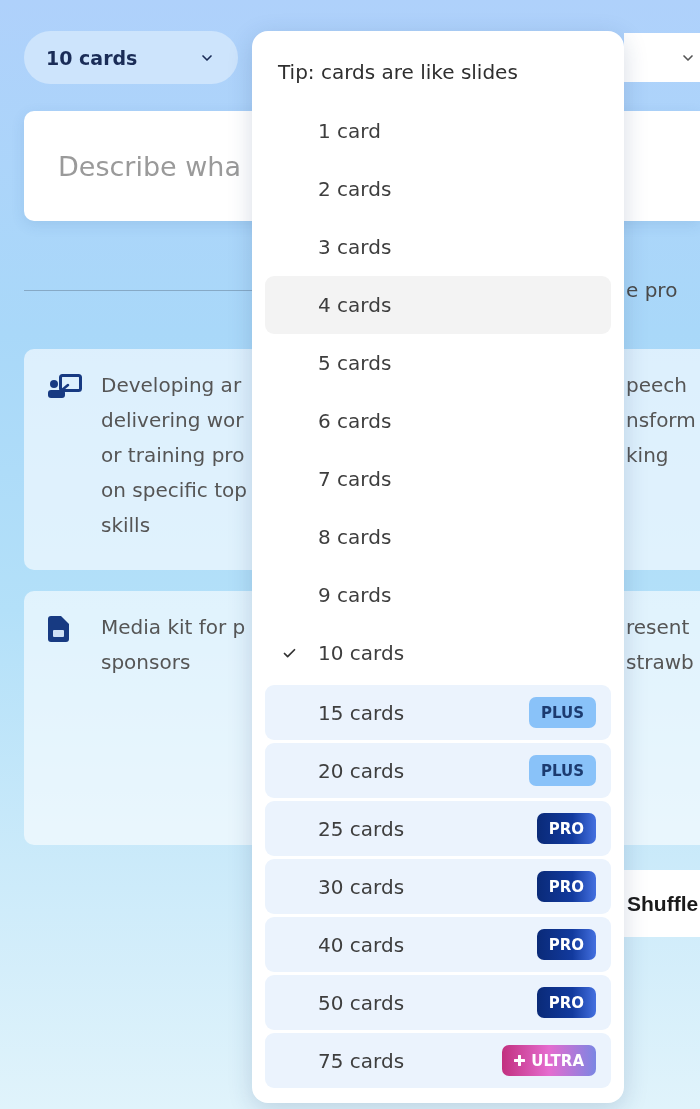 The width and height of the screenshot is (700, 1109). Describe the element at coordinates (174, 490) in the screenshot. I see `prompt-text: on specific top` at that location.